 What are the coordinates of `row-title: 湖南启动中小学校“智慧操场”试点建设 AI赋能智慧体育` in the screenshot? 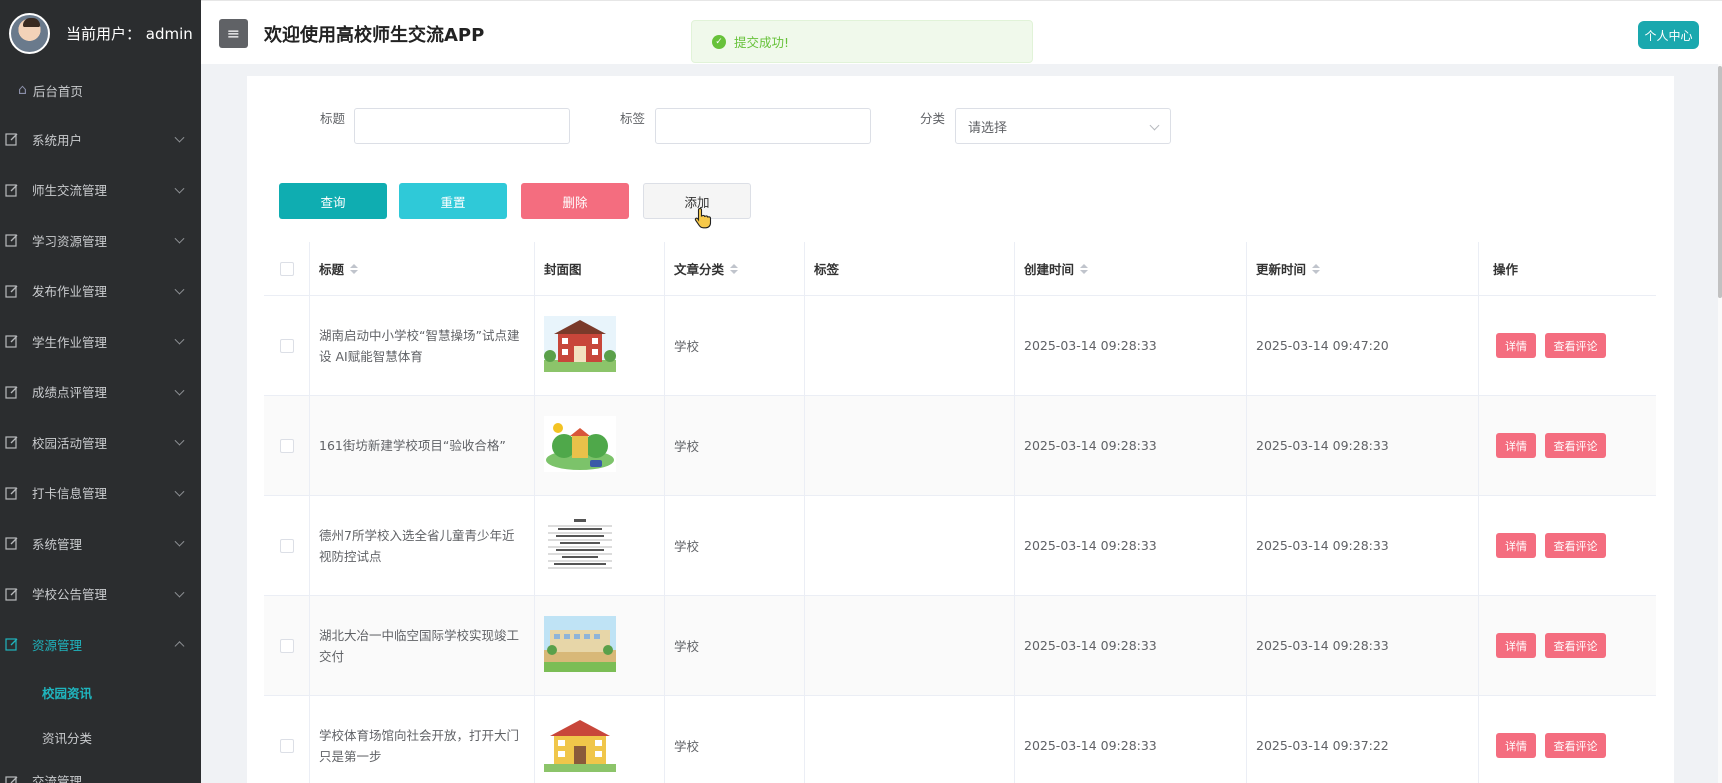 It's located at (419, 345).